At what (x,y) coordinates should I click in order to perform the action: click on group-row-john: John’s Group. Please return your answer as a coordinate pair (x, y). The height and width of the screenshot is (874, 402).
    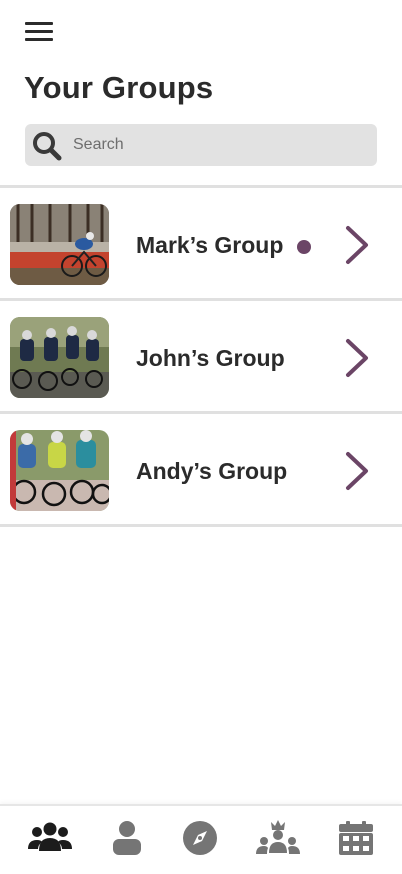
    Looking at the image, I should click on (201, 354).